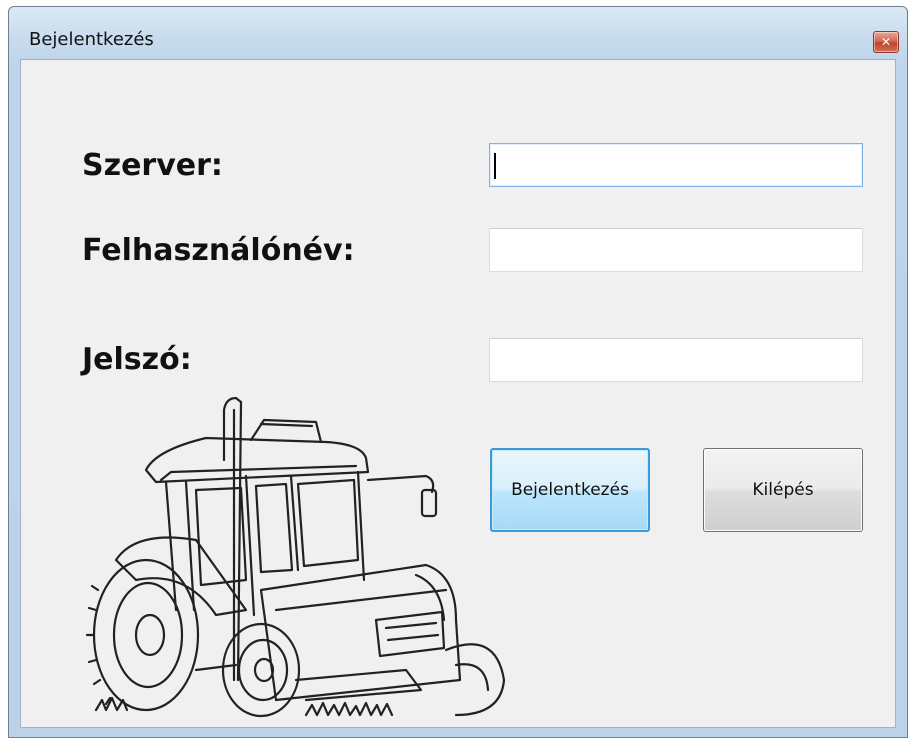  I want to click on text-caret, so click(495, 166).